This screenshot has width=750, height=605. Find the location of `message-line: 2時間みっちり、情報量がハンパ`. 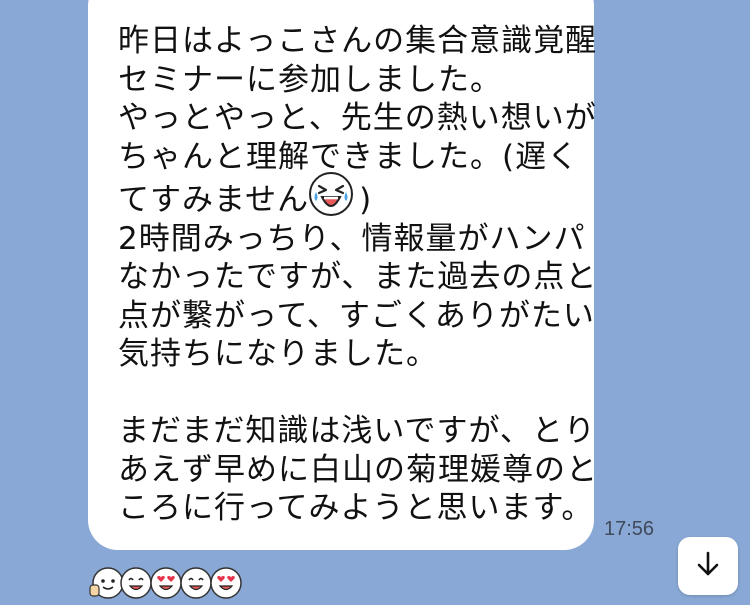

message-line: 2時間みっちり、情報量がハンパ is located at coordinates (352, 238).